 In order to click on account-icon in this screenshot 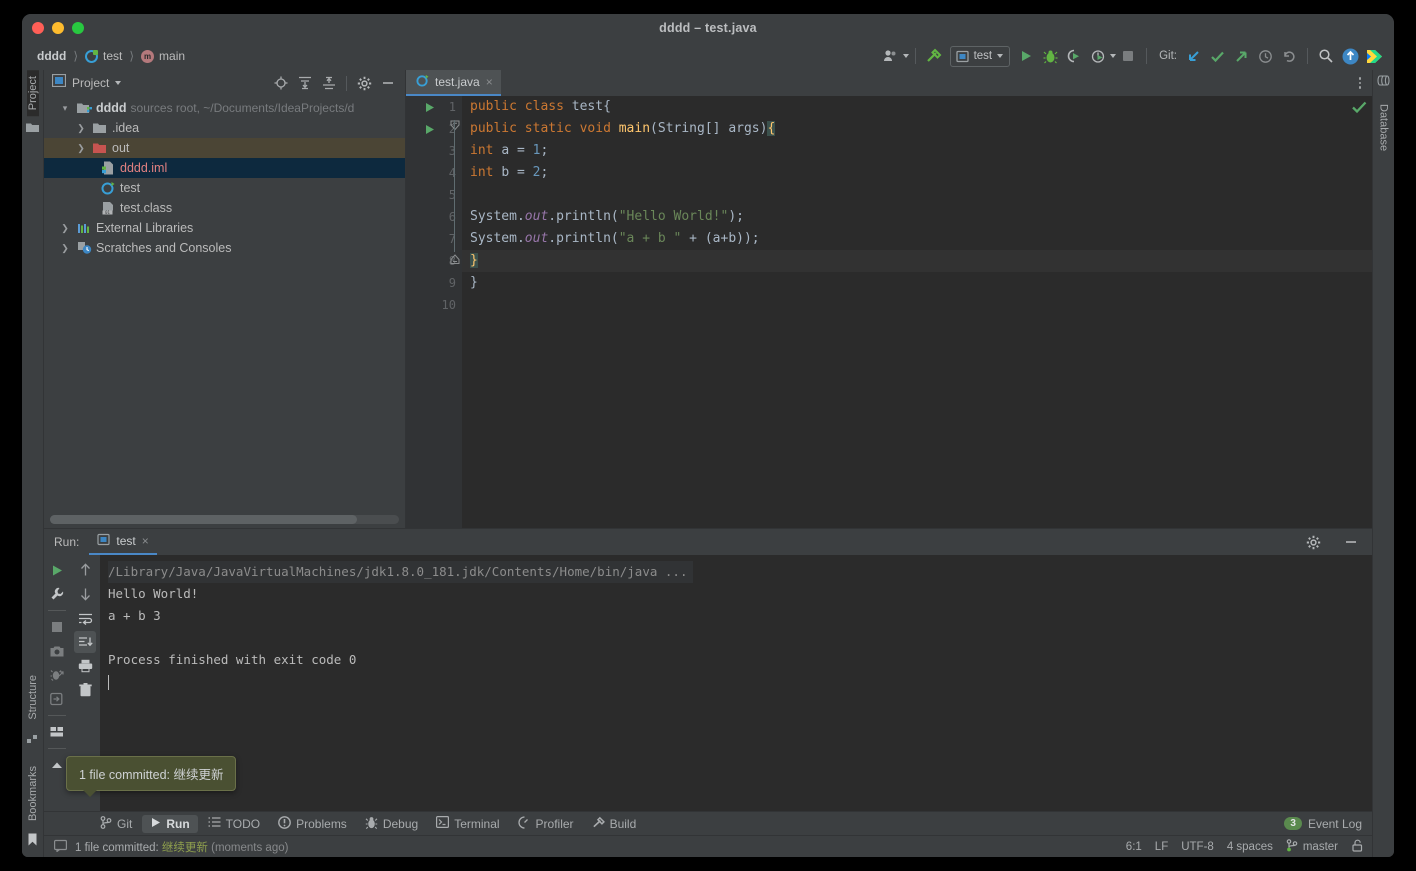, I will do `click(1350, 56)`.